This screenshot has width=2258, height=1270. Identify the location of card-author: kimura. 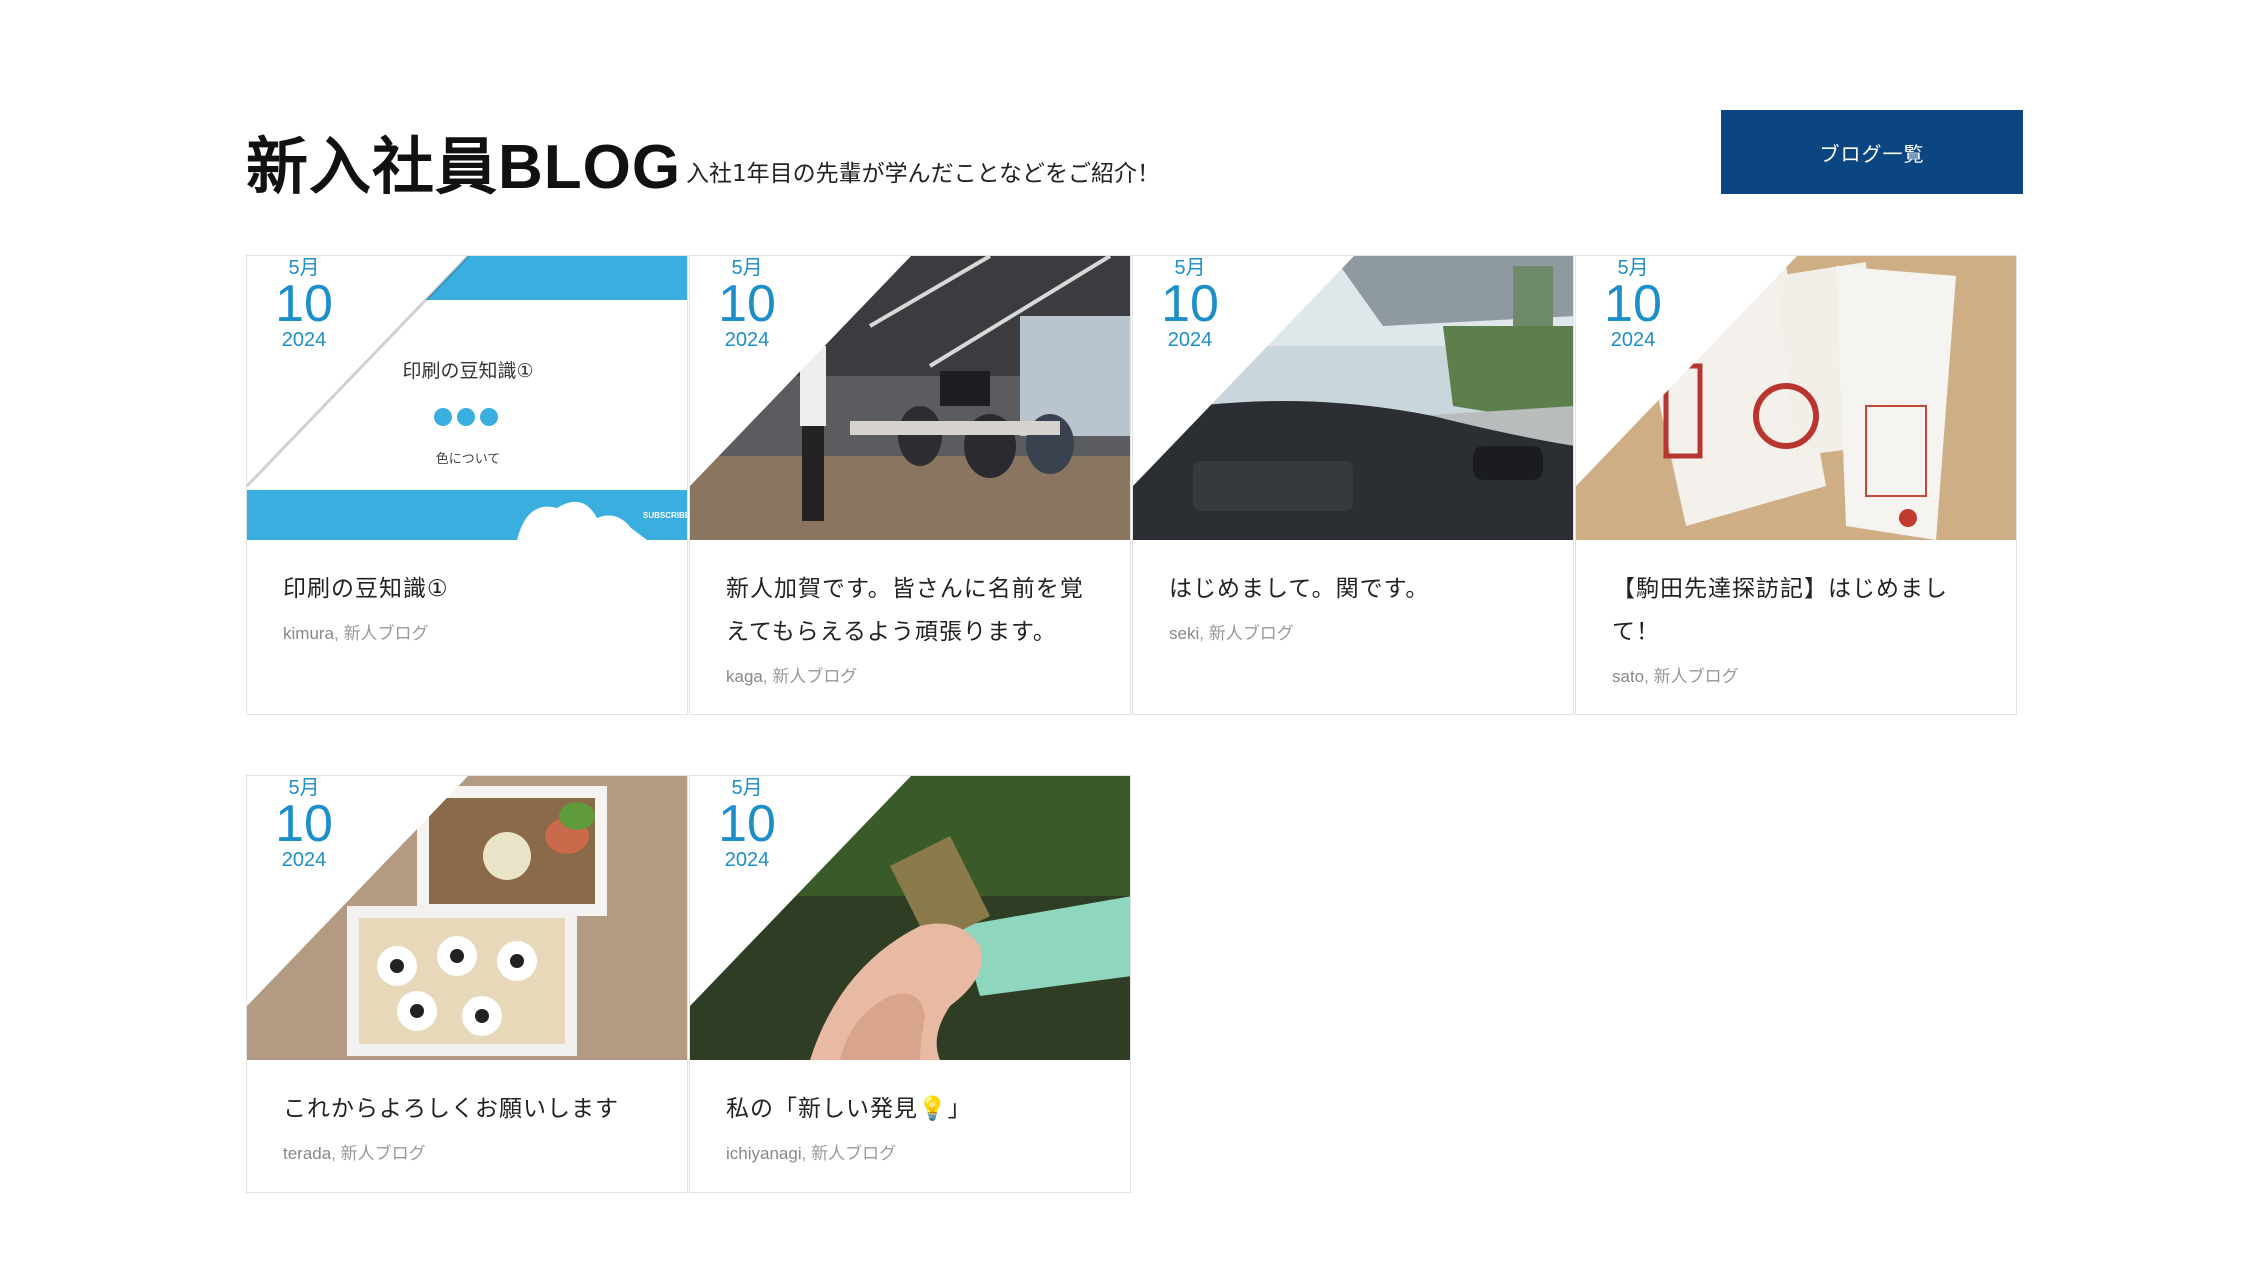
(308, 633).